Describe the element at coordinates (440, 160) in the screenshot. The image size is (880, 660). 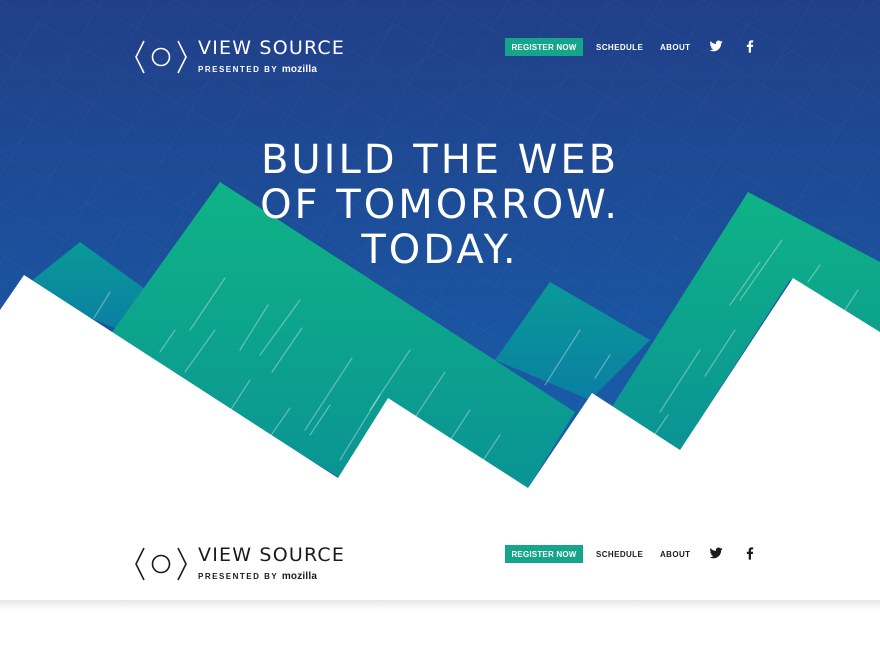
I see `headline-line-1: BUILD THE WEB` at that location.